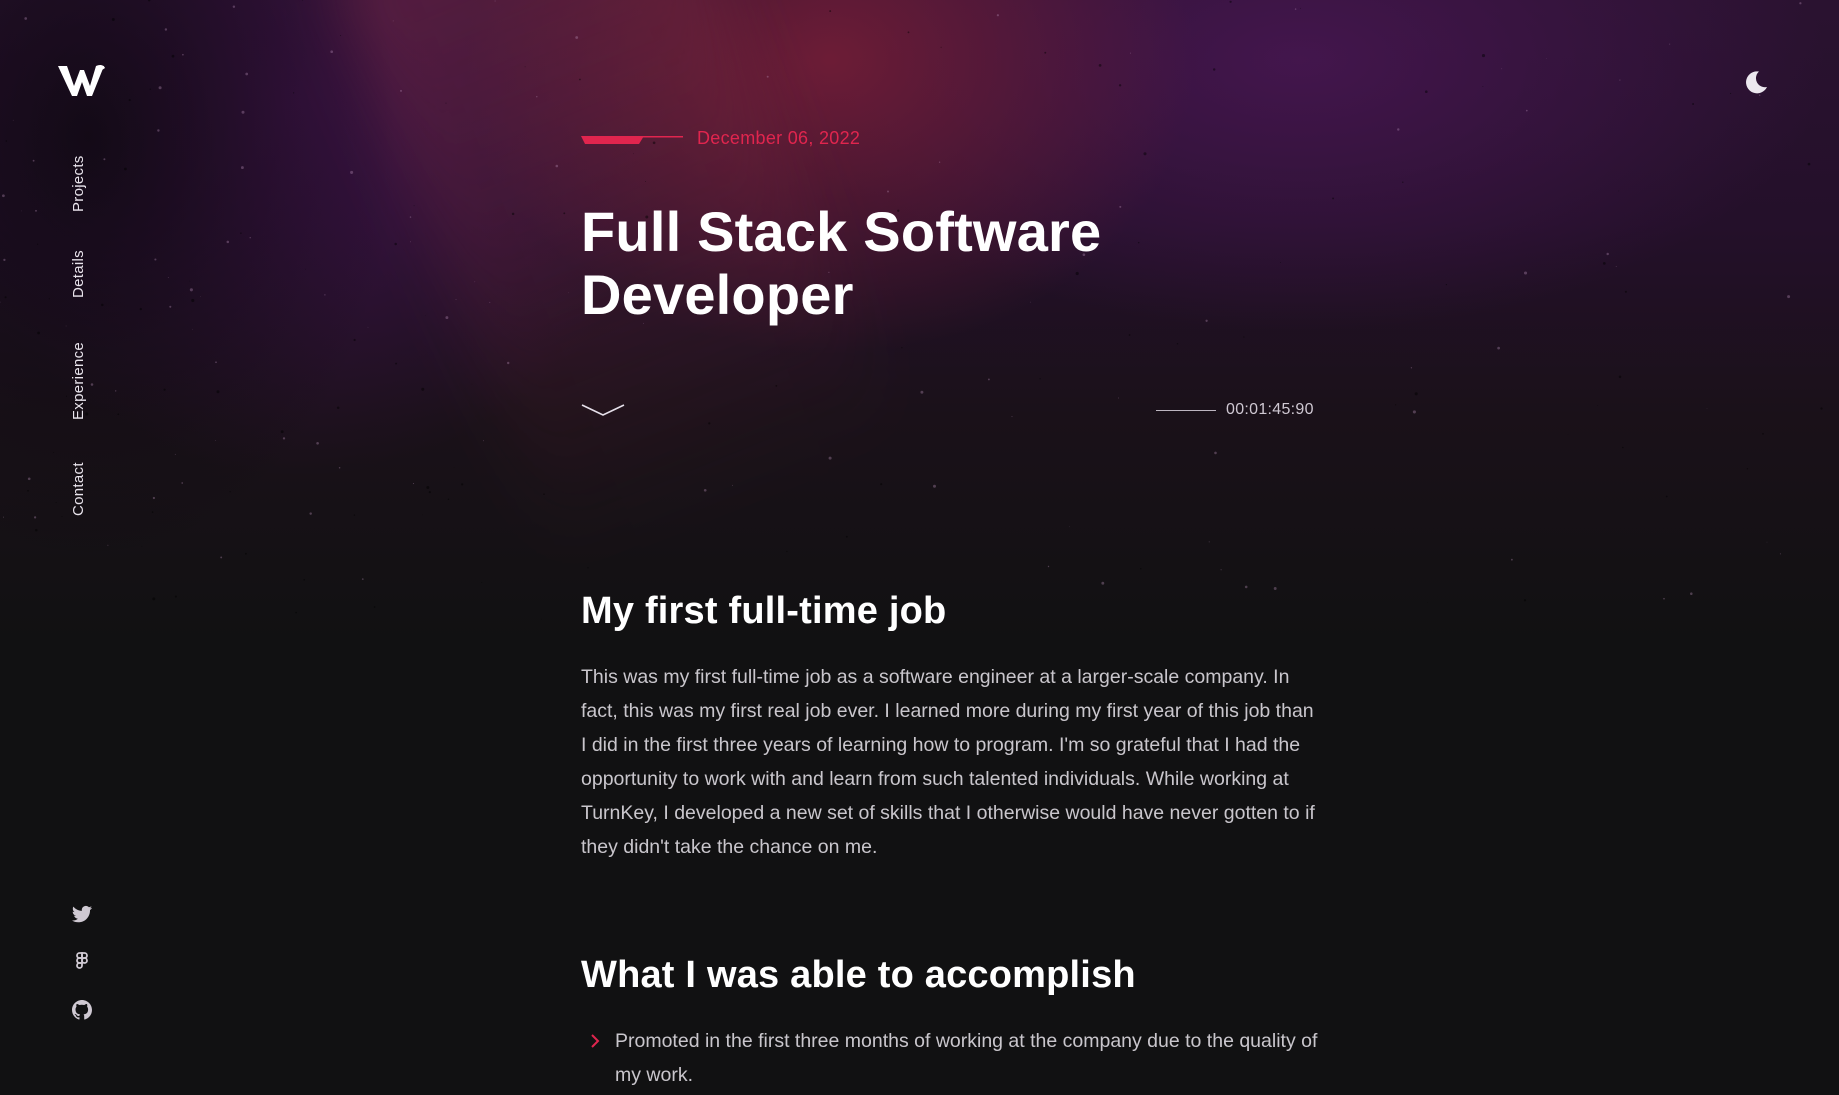 This screenshot has height=1095, width=1839. What do you see at coordinates (82, 962) in the screenshot?
I see `figma-icon` at bounding box center [82, 962].